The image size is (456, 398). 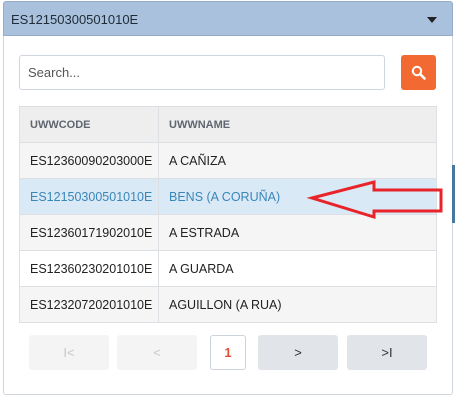 I want to click on table-row-selected: ES12150300501010E BENS (A CORUÑA), so click(x=228, y=196).